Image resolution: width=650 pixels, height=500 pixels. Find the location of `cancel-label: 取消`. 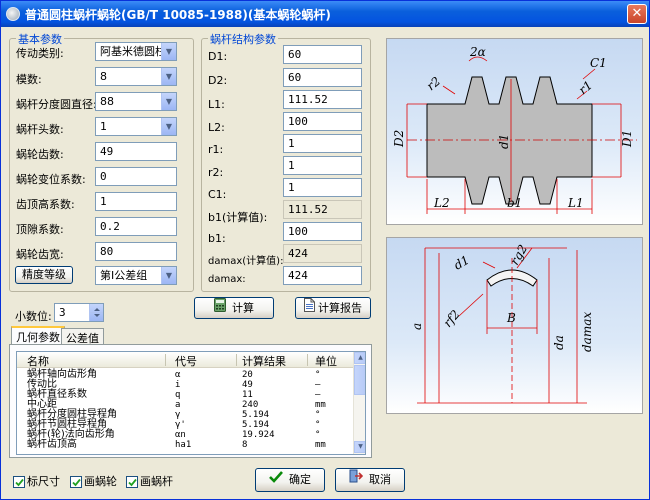

cancel-label: 取消 is located at coordinates (380, 479).